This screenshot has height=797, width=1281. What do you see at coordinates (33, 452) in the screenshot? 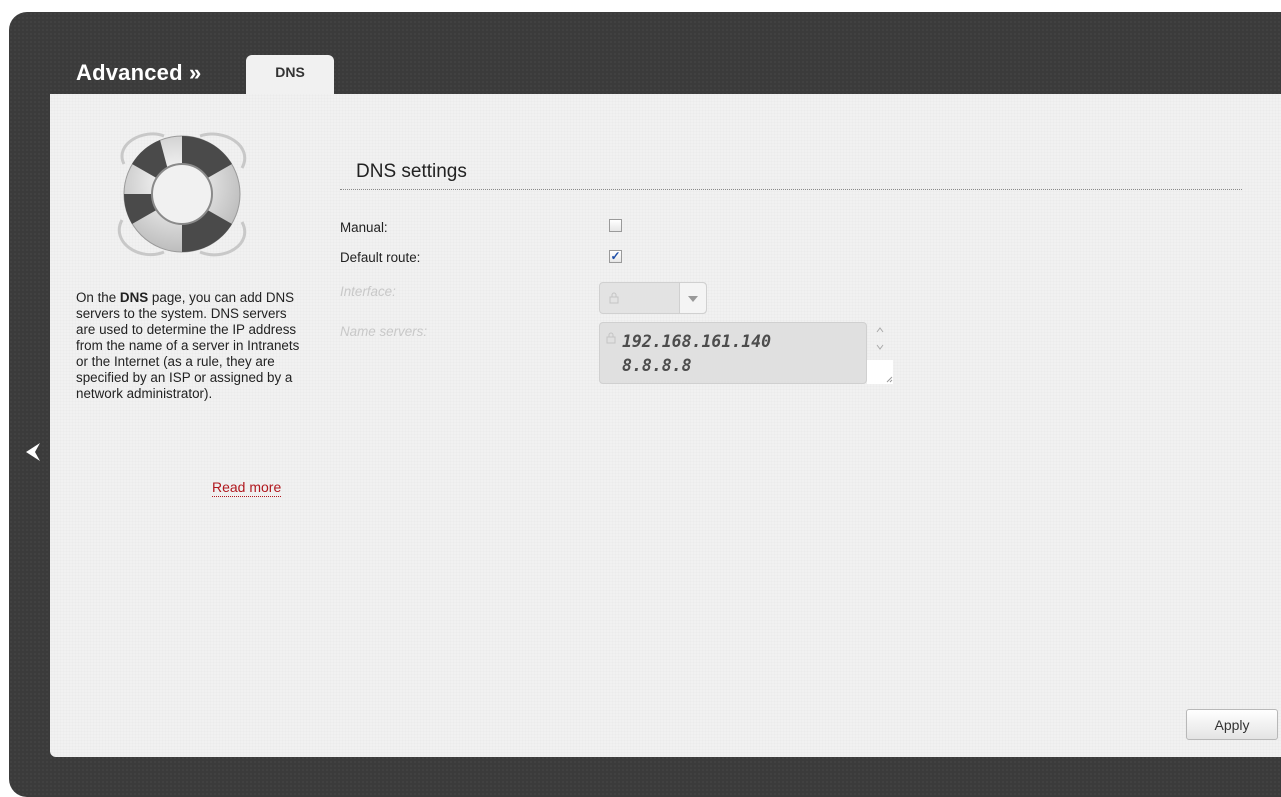
I see `chevron-left-icon` at bounding box center [33, 452].